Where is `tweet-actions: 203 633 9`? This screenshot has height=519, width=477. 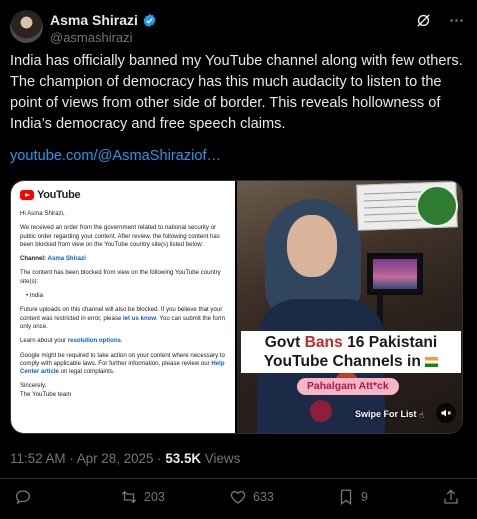 tweet-actions: 203 633 9 is located at coordinates (238, 498).